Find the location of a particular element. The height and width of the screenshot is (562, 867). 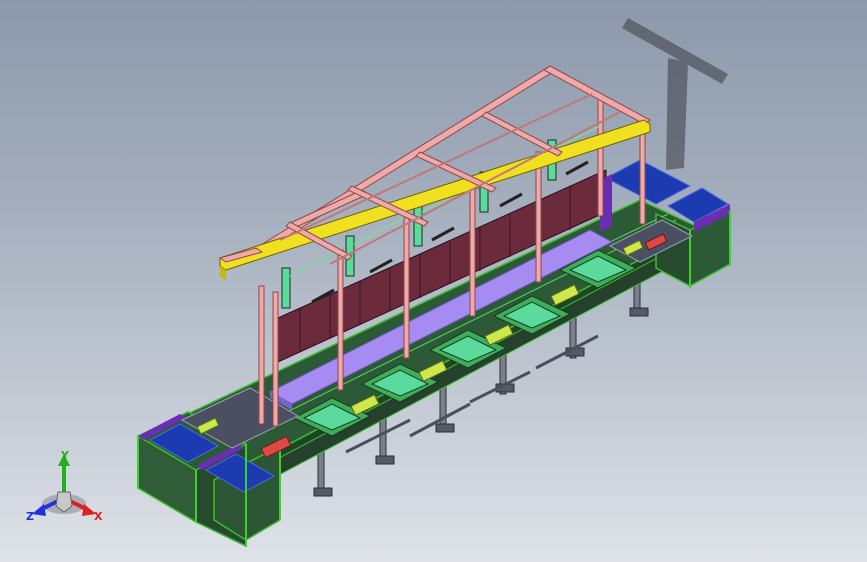

orientation-triad: Y X Z is located at coordinates (64, 488).